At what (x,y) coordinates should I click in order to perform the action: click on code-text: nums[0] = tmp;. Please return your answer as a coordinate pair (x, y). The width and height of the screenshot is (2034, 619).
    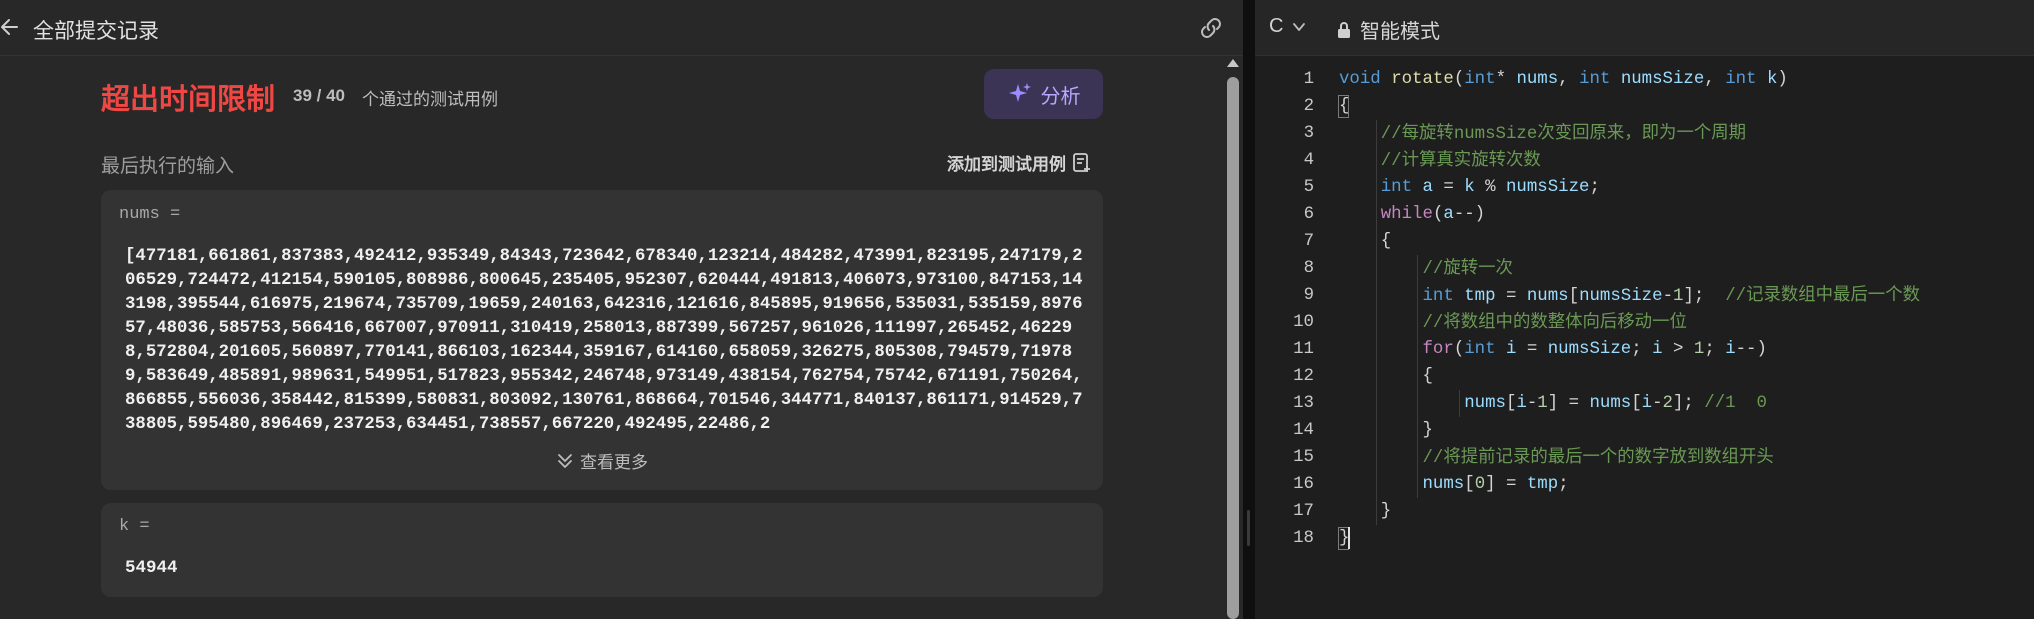
    Looking at the image, I should click on (1454, 484).